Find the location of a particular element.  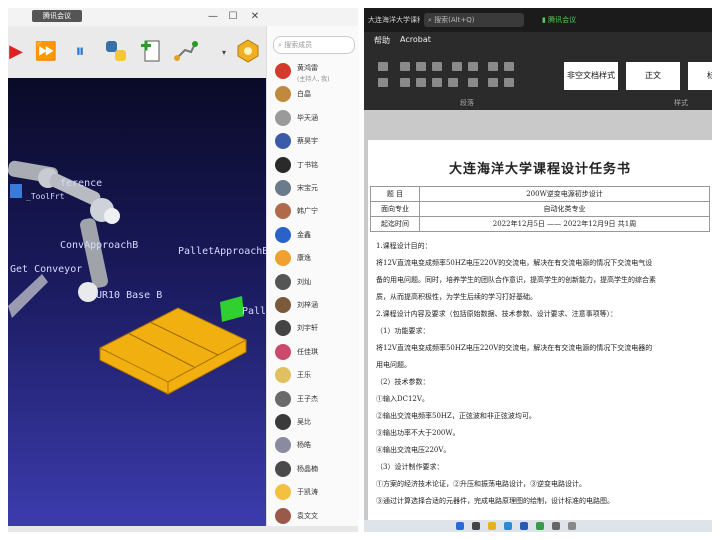

line-spacing-icon is located at coordinates (473, 82).